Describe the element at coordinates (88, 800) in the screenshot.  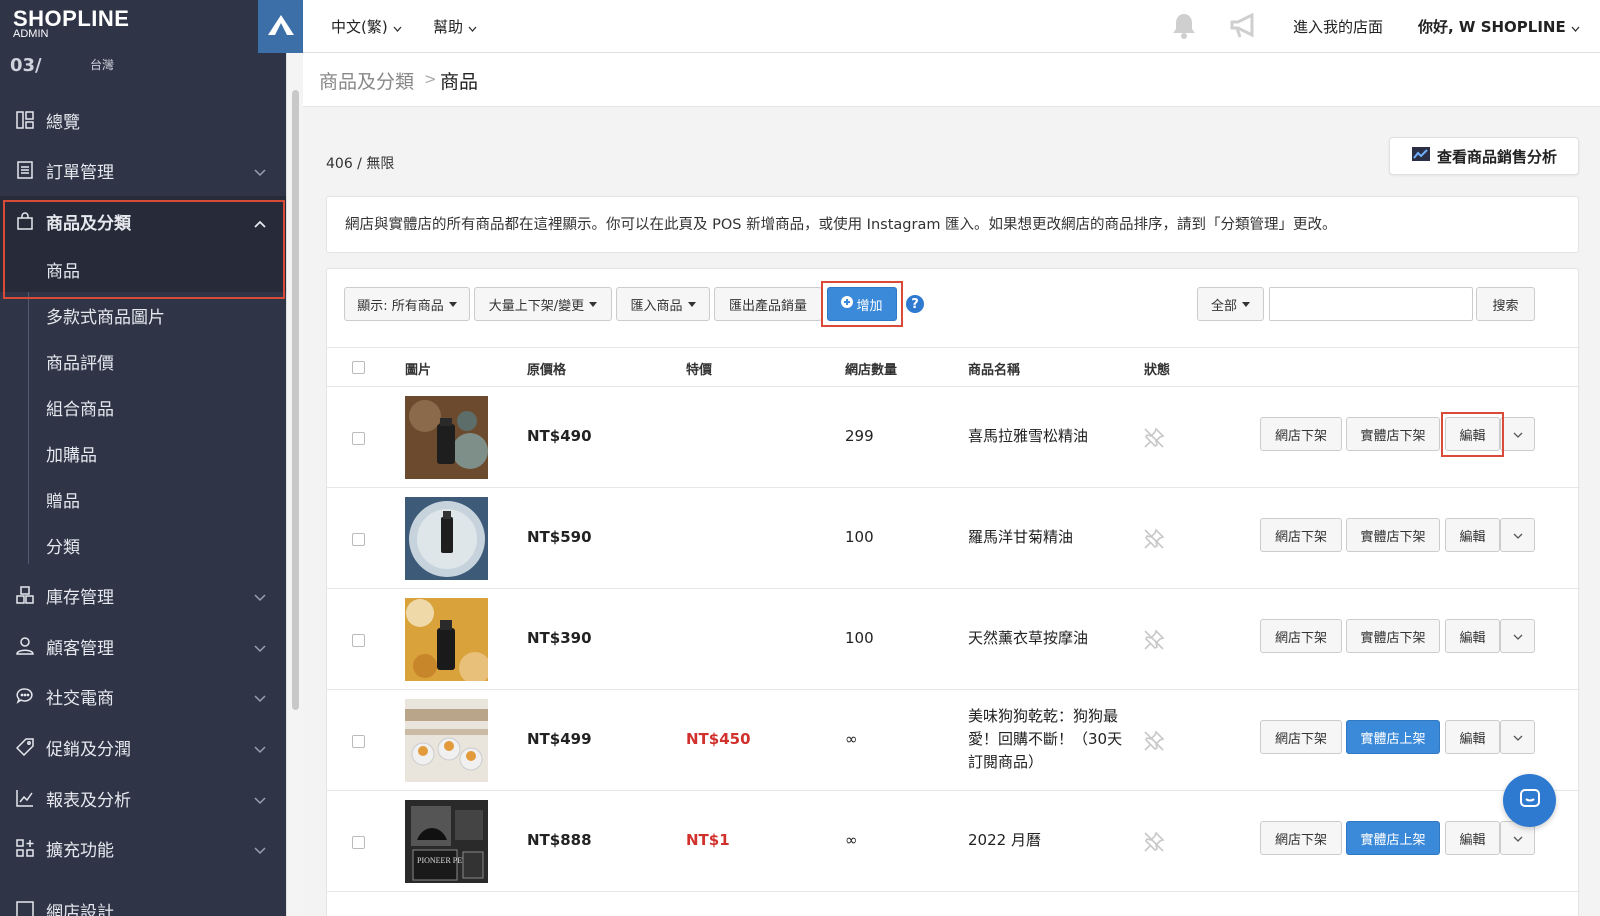
I see `sidebar-item-label: 報表及分析` at that location.